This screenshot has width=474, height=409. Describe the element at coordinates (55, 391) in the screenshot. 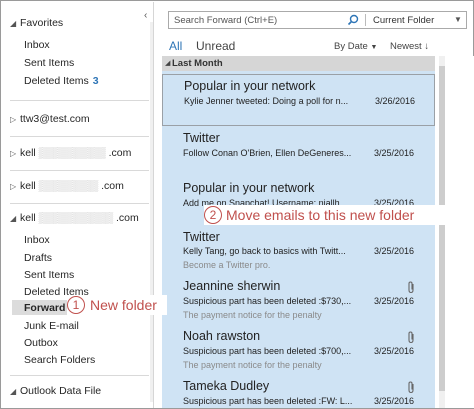

I see `data-file-item: ◢ Outlook Data File` at that location.